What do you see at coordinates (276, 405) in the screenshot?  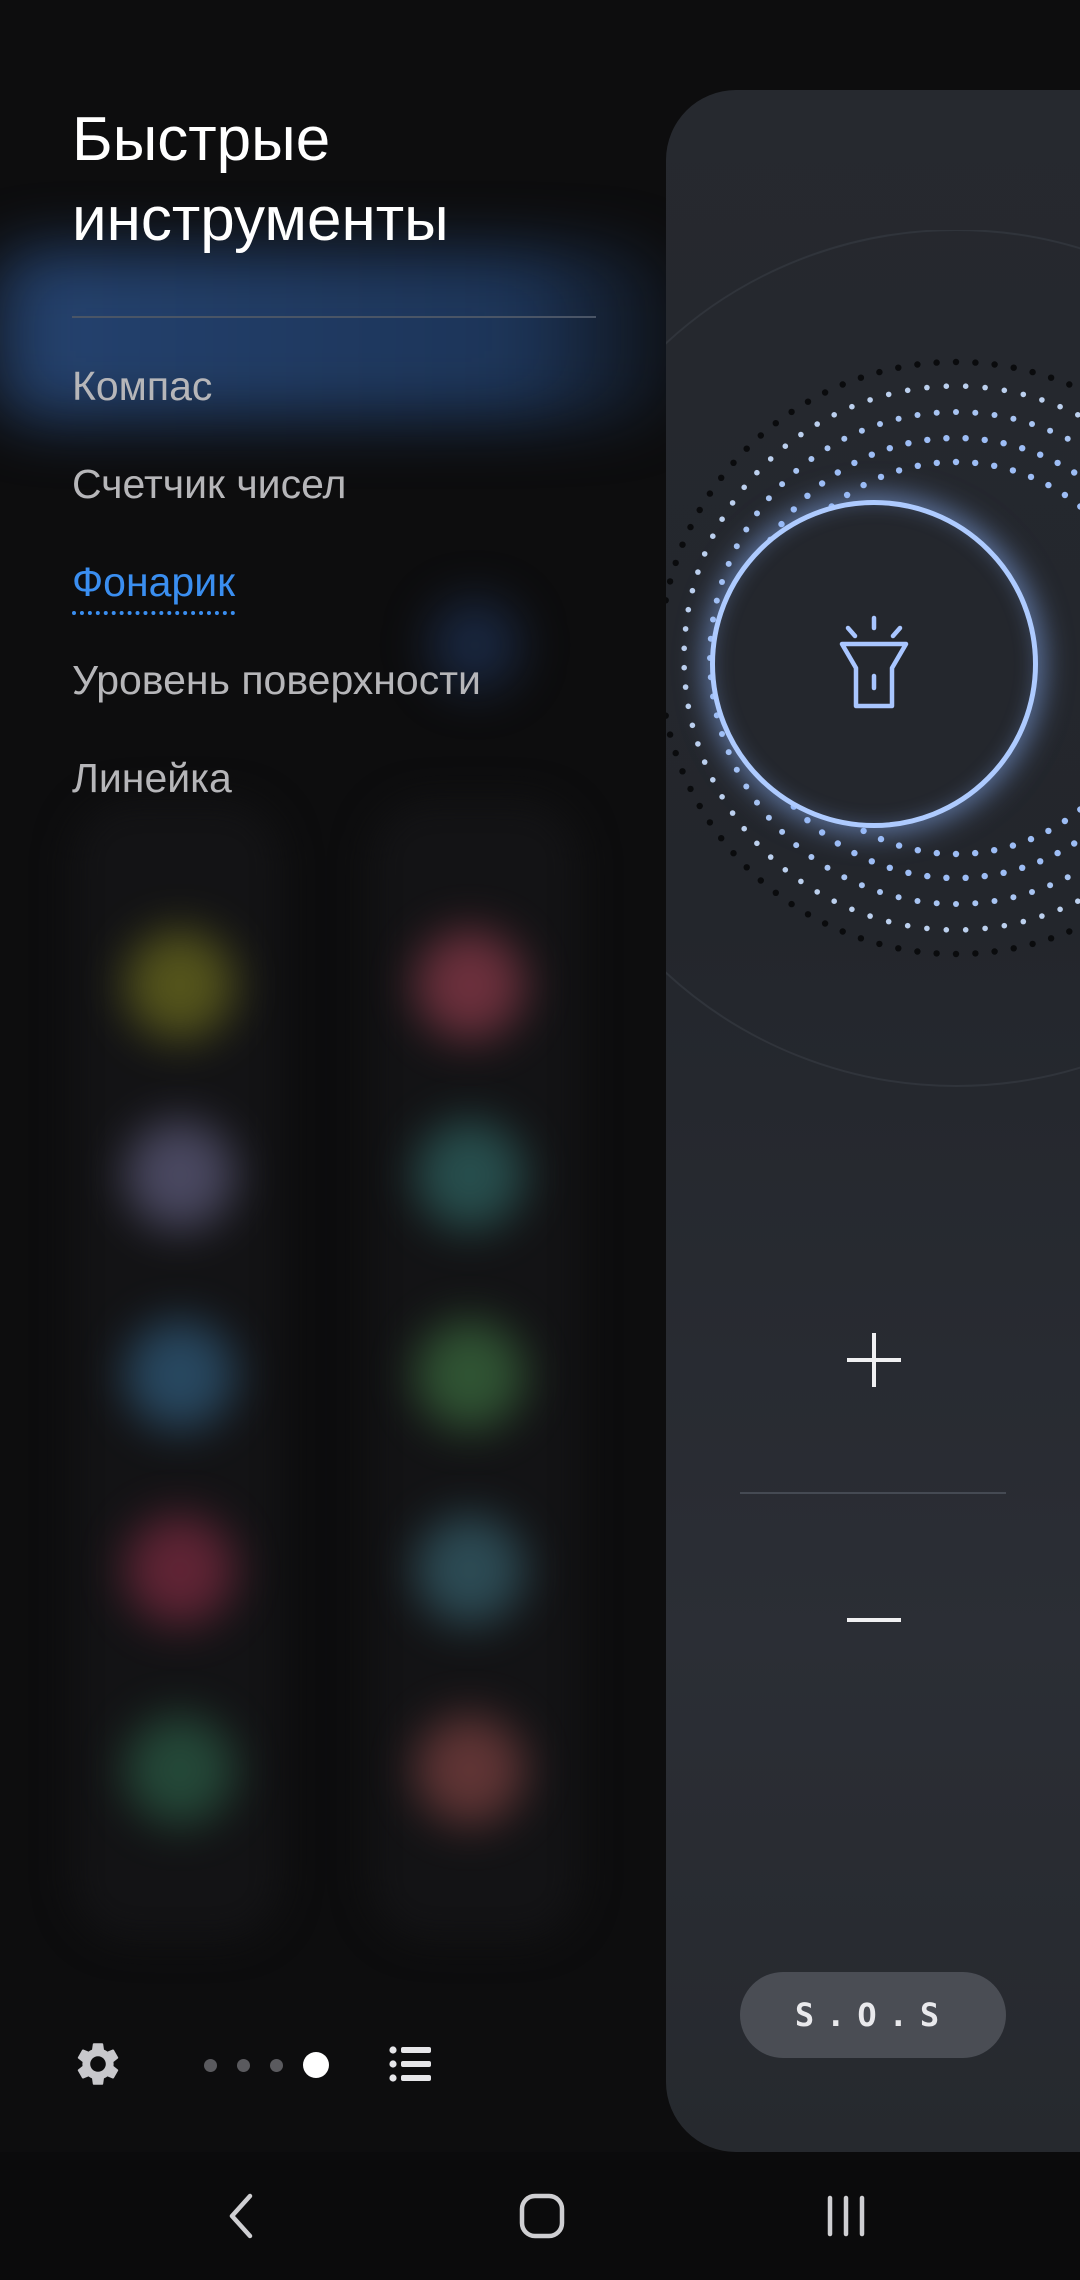 I see `menu-item-compass: Компас` at bounding box center [276, 405].